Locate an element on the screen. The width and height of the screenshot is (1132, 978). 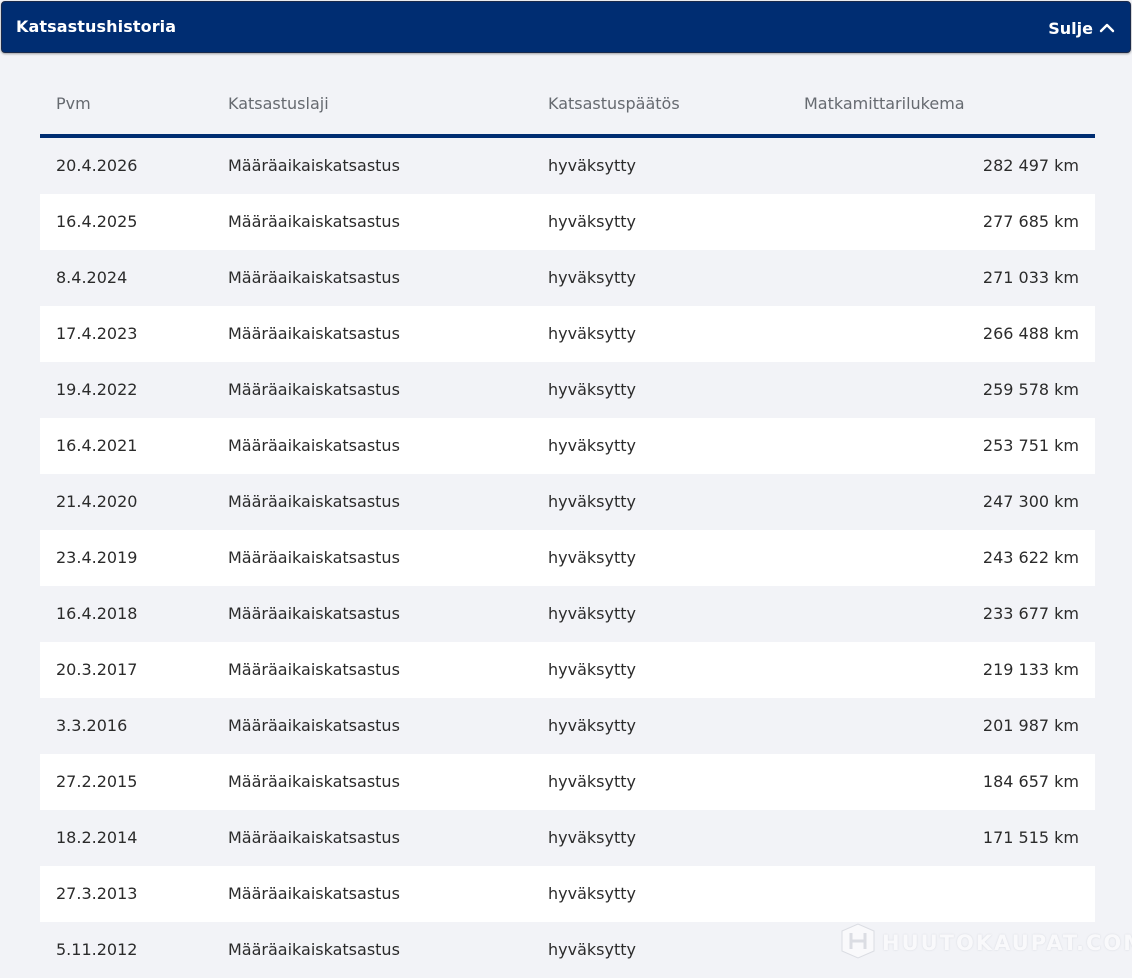
cell-date: 17.4.2023 is located at coordinates (97, 333).